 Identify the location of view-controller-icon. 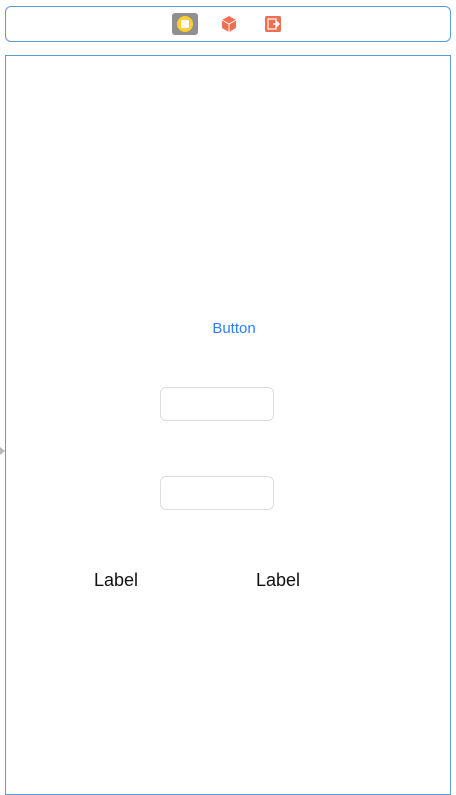
(185, 24).